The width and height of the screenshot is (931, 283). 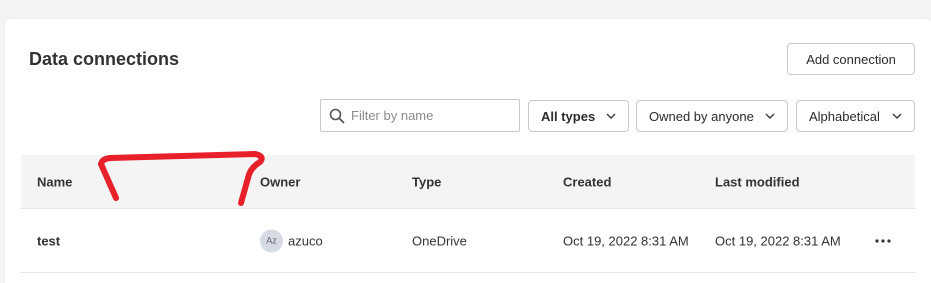 I want to click on more-options-icon, so click(x=883, y=241).